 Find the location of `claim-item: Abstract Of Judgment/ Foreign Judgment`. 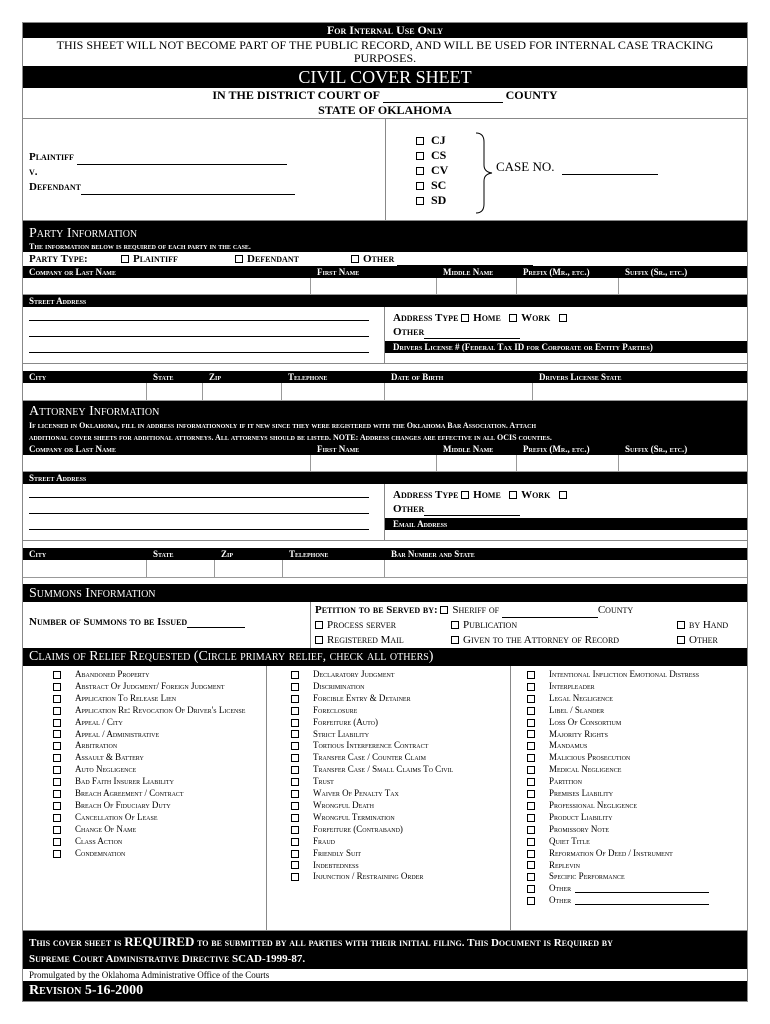

claim-item: Abstract Of Judgment/ Foreign Judgment is located at coordinates (159, 687).